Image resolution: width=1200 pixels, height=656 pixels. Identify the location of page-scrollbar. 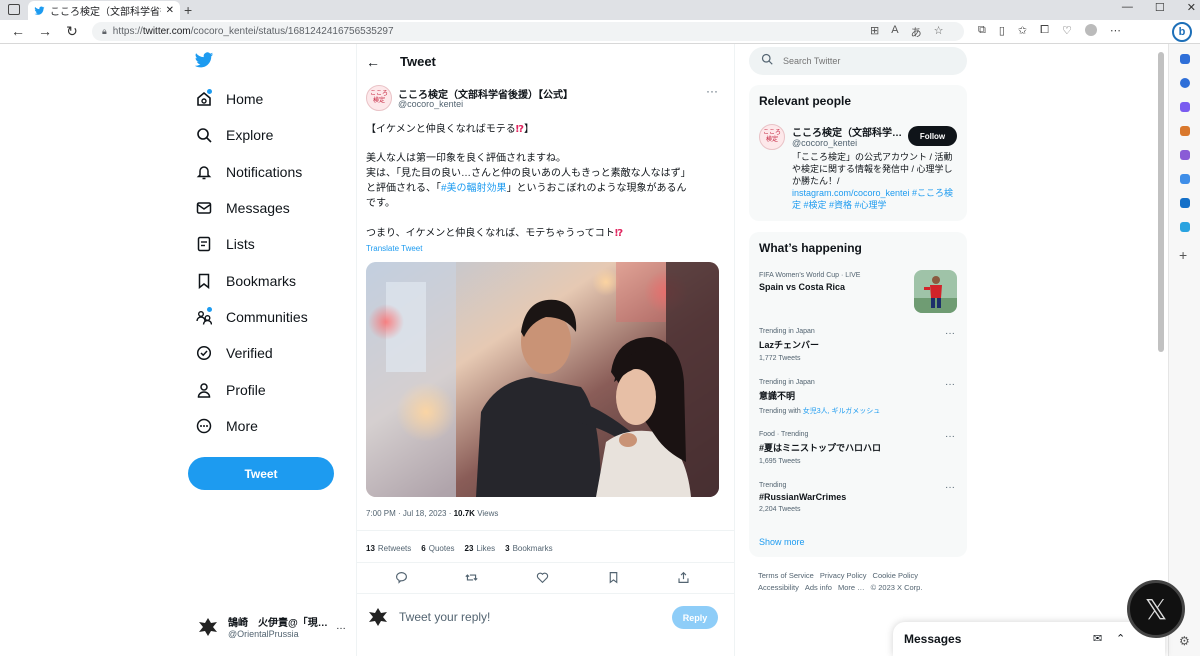
(1161, 202).